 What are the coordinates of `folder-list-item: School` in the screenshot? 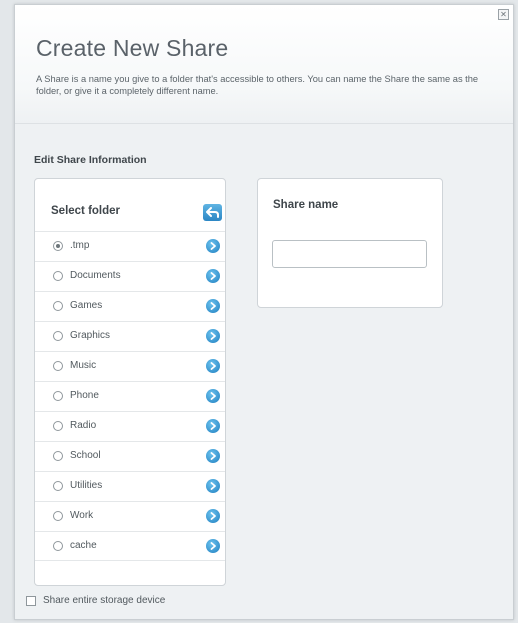 It's located at (130, 456).